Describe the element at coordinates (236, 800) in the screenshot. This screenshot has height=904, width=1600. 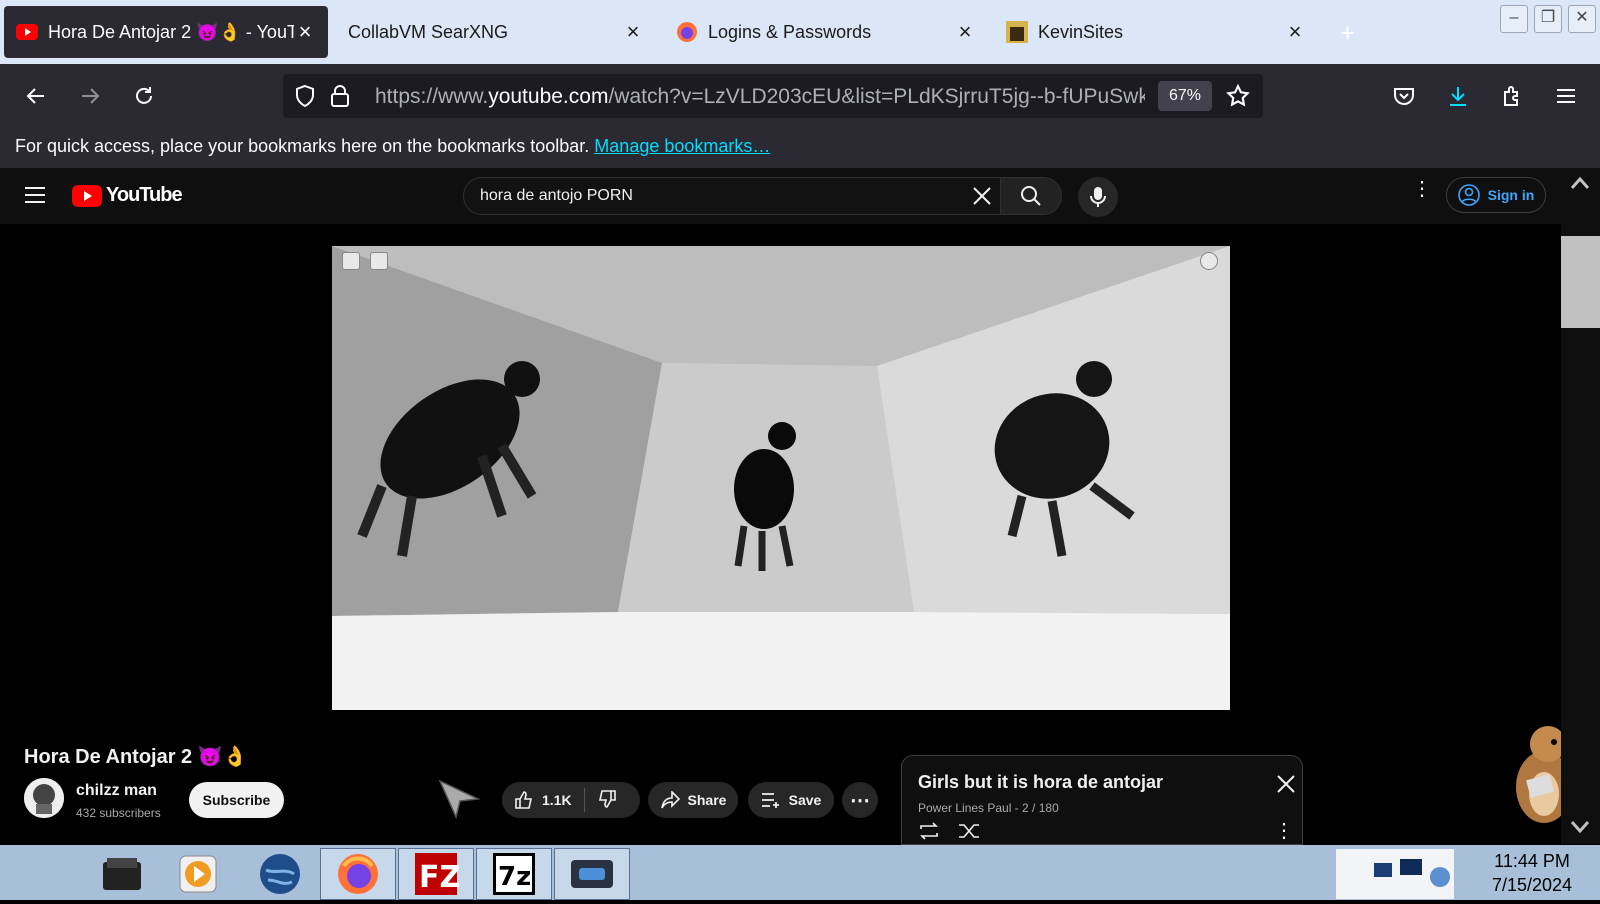
I see `subscribe-button: Subscribe` at that location.